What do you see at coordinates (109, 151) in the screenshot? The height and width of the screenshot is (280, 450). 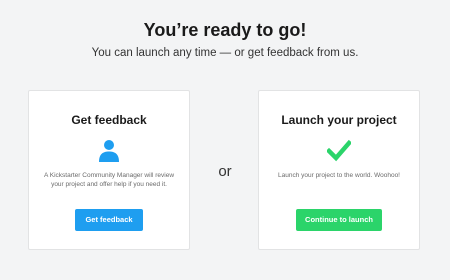 I see `person-icon` at bounding box center [109, 151].